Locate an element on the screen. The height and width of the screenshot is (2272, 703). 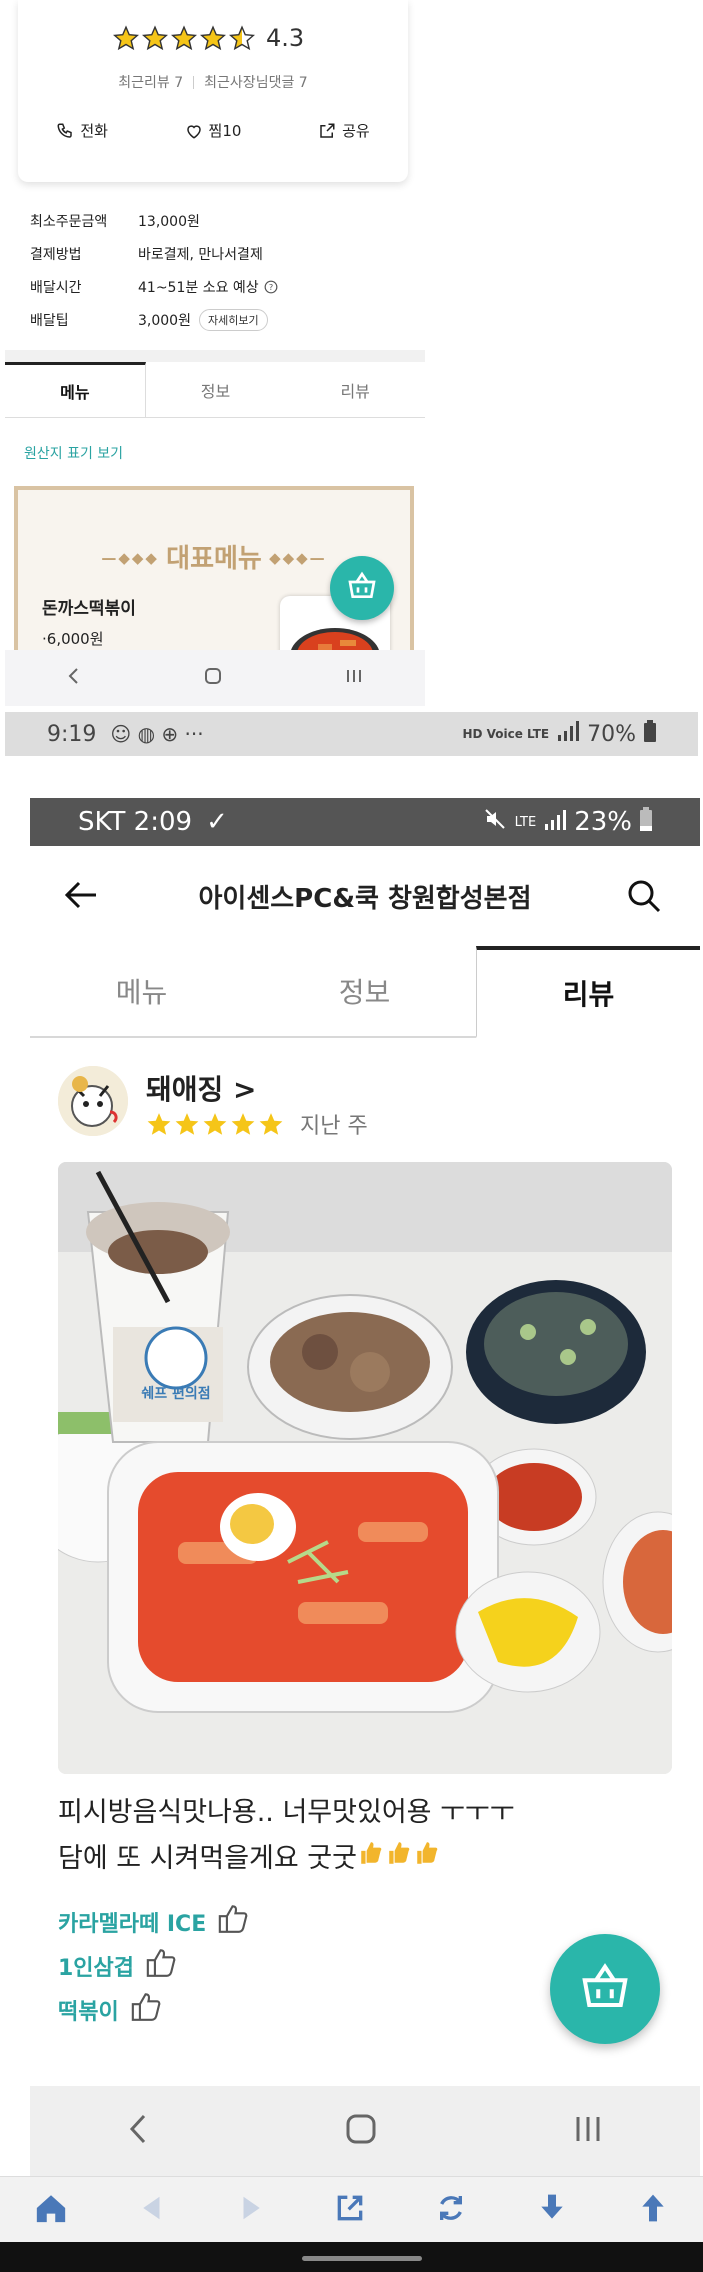
battery-icon is located at coordinates (646, 822).